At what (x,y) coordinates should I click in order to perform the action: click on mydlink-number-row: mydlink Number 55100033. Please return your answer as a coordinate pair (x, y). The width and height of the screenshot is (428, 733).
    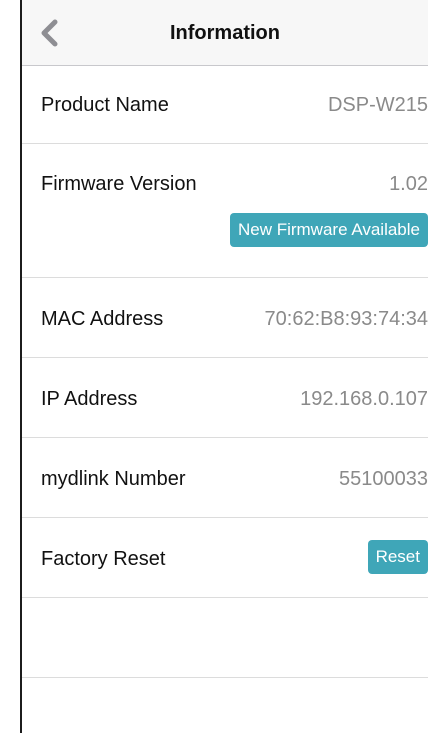
    Looking at the image, I should click on (225, 478).